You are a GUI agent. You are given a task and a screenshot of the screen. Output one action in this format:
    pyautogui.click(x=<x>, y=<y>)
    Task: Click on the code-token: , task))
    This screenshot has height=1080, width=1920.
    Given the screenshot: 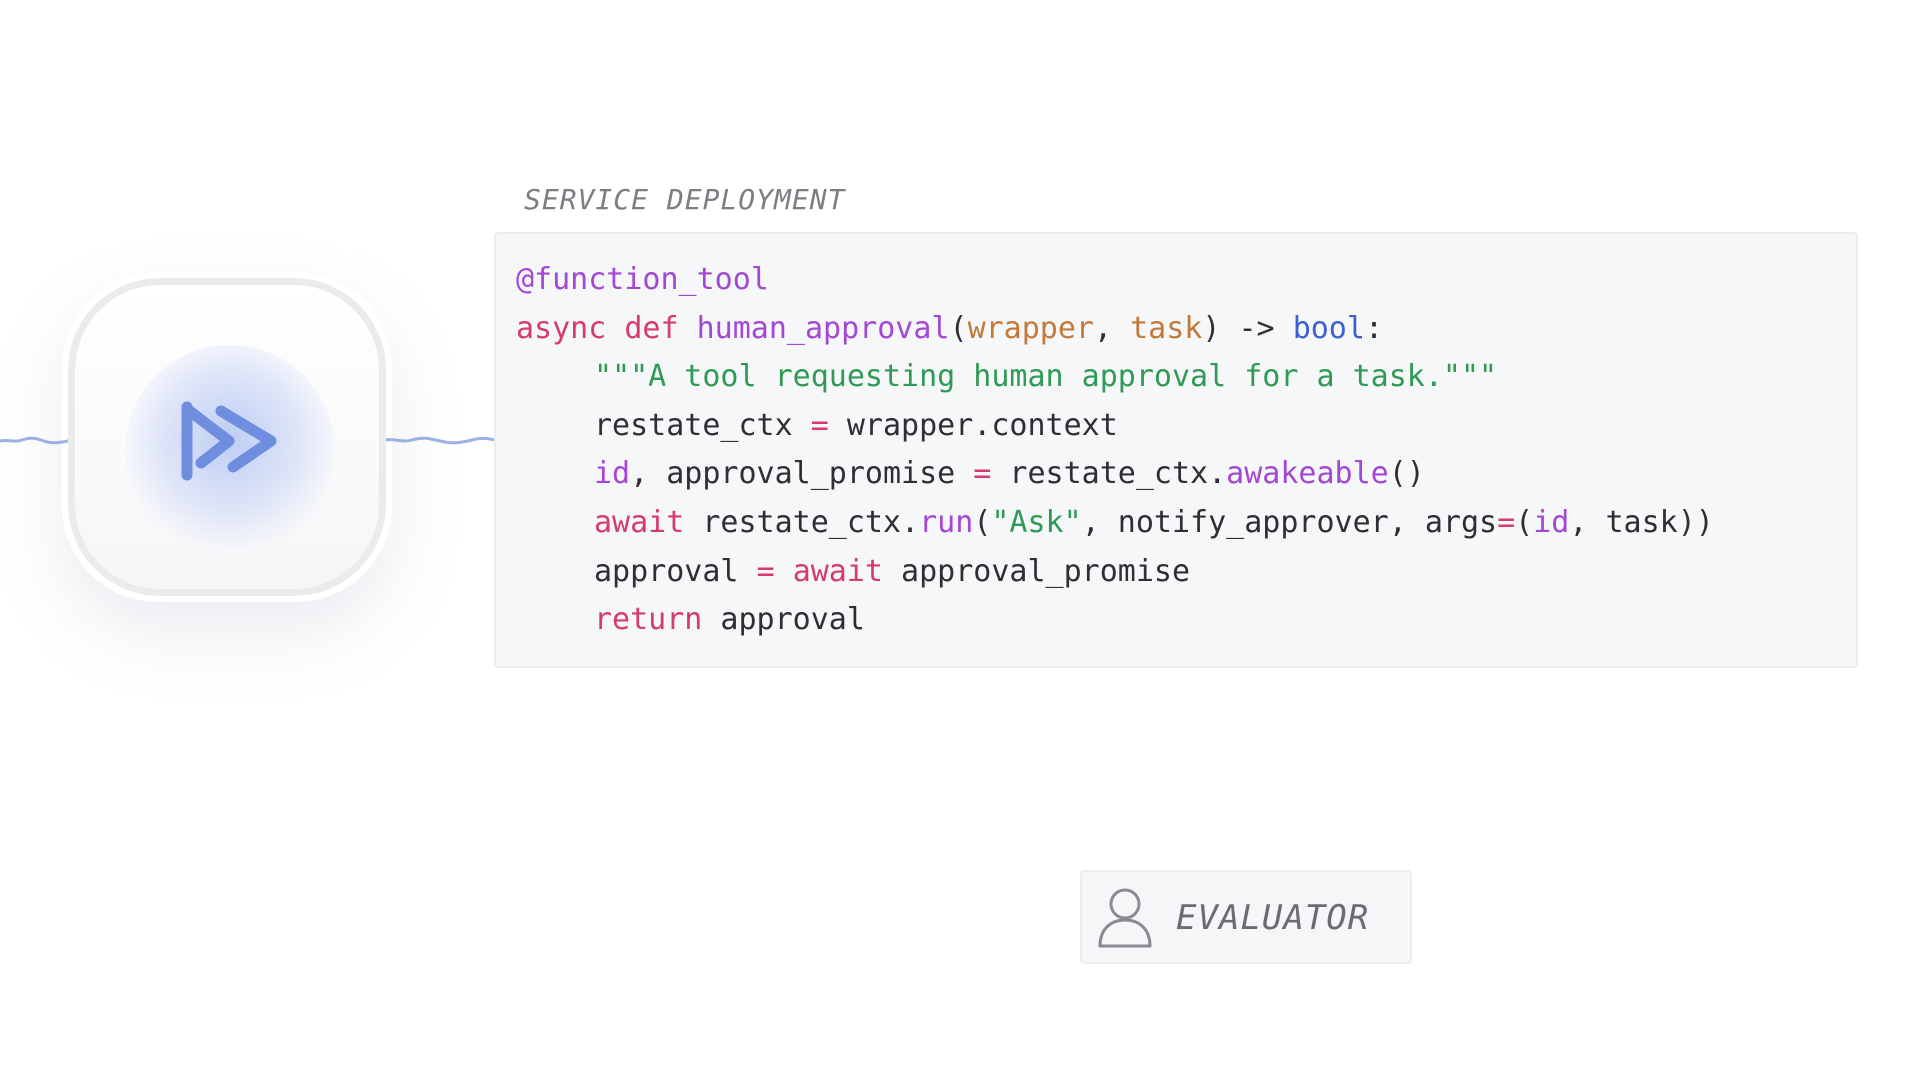 What is the action you would take?
    pyautogui.click(x=1641, y=522)
    